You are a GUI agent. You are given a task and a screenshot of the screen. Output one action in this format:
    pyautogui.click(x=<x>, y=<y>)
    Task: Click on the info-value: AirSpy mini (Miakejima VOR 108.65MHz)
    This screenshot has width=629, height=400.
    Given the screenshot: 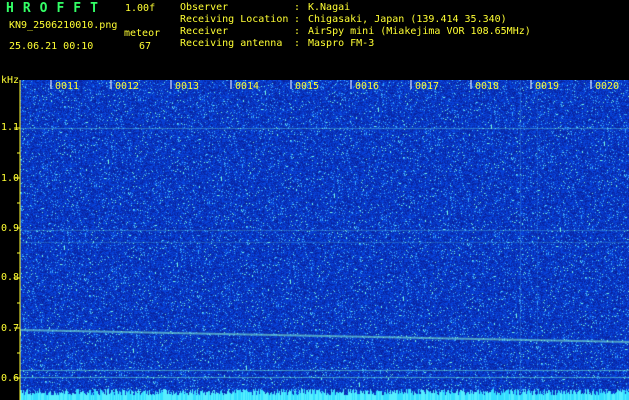 What is the action you would take?
    pyautogui.click(x=419, y=31)
    